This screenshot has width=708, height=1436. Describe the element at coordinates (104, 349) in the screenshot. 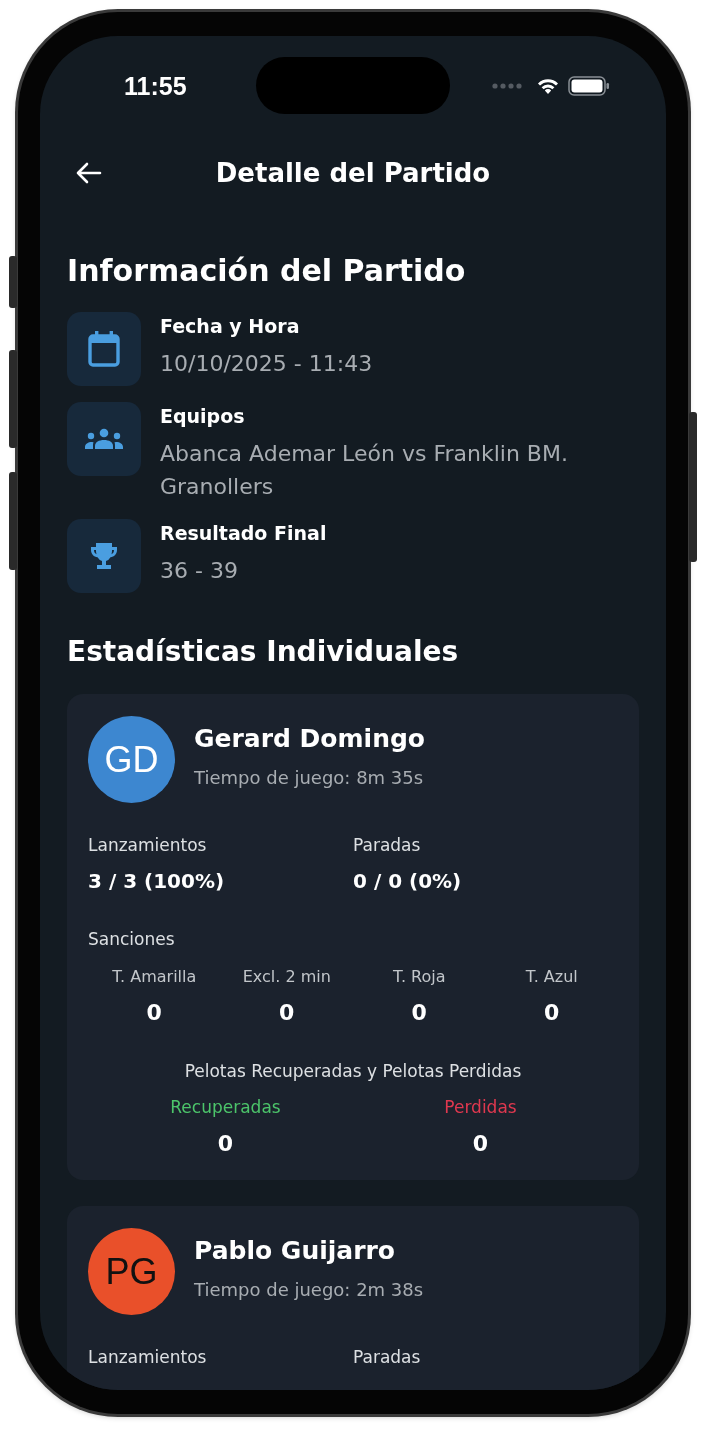

I see `calendar-icon` at that location.